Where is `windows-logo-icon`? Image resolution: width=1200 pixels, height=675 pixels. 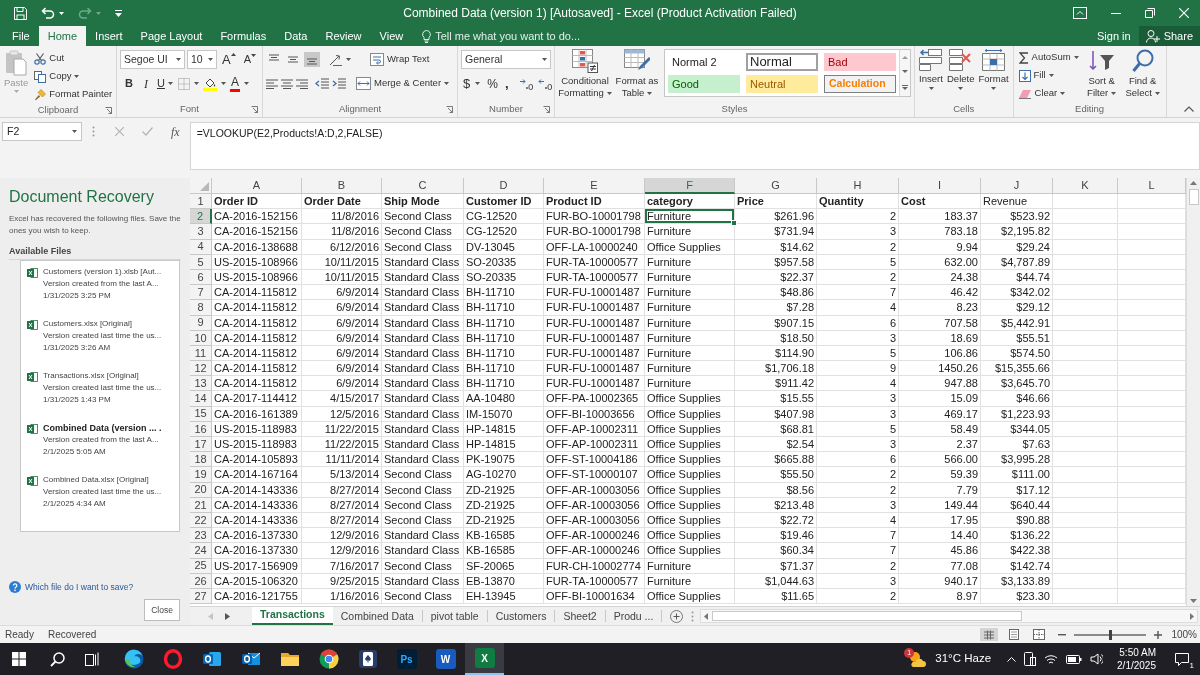
windows-logo-icon is located at coordinates (19, 659).